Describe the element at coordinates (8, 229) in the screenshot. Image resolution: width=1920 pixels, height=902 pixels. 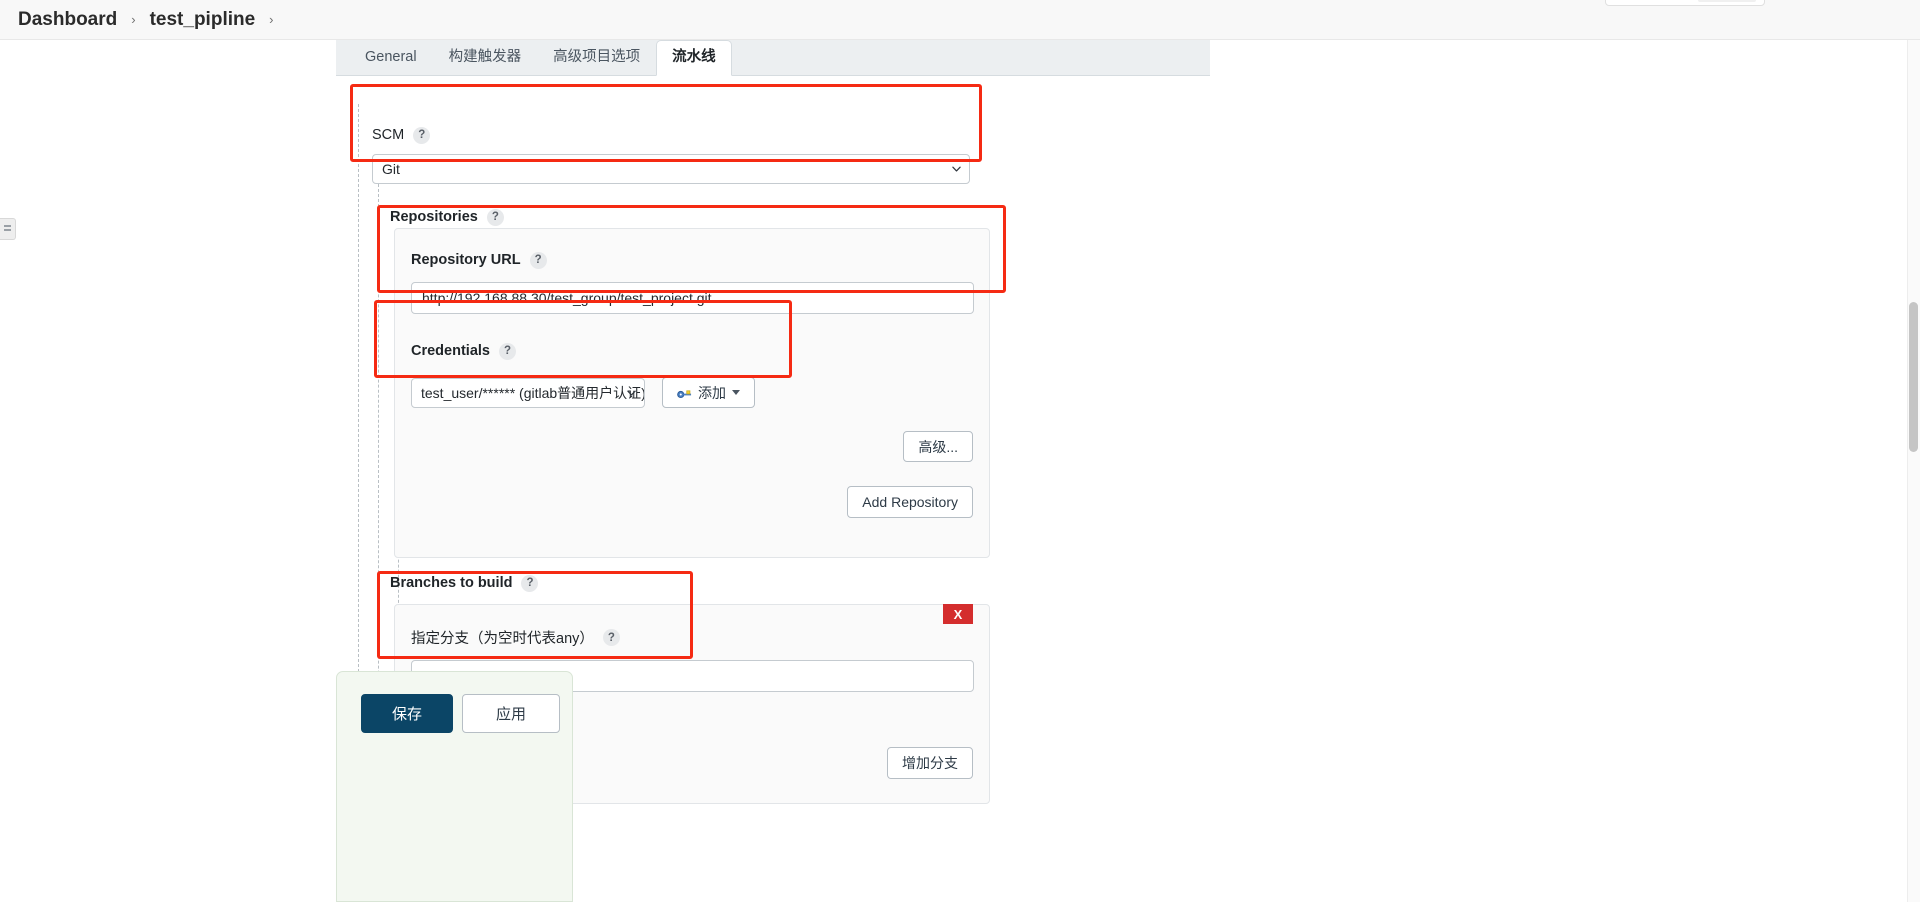
I see `sidebar-collapse-handle` at that location.